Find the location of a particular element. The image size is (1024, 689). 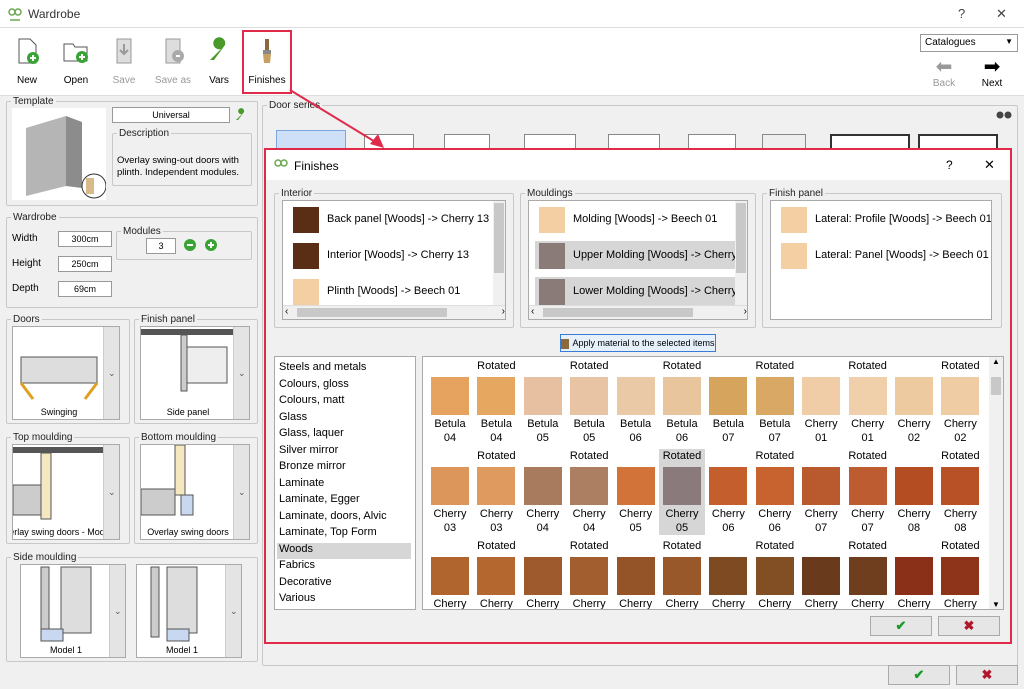

next-button: ➡ Next is located at coordinates (992, 72).